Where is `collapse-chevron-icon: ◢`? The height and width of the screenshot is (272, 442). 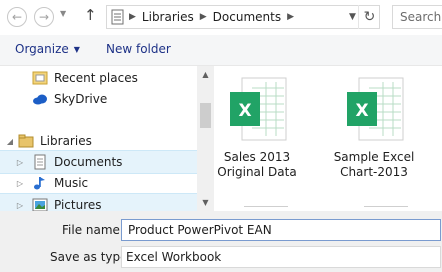
collapse-chevron-icon: ◢ is located at coordinates (10, 141).